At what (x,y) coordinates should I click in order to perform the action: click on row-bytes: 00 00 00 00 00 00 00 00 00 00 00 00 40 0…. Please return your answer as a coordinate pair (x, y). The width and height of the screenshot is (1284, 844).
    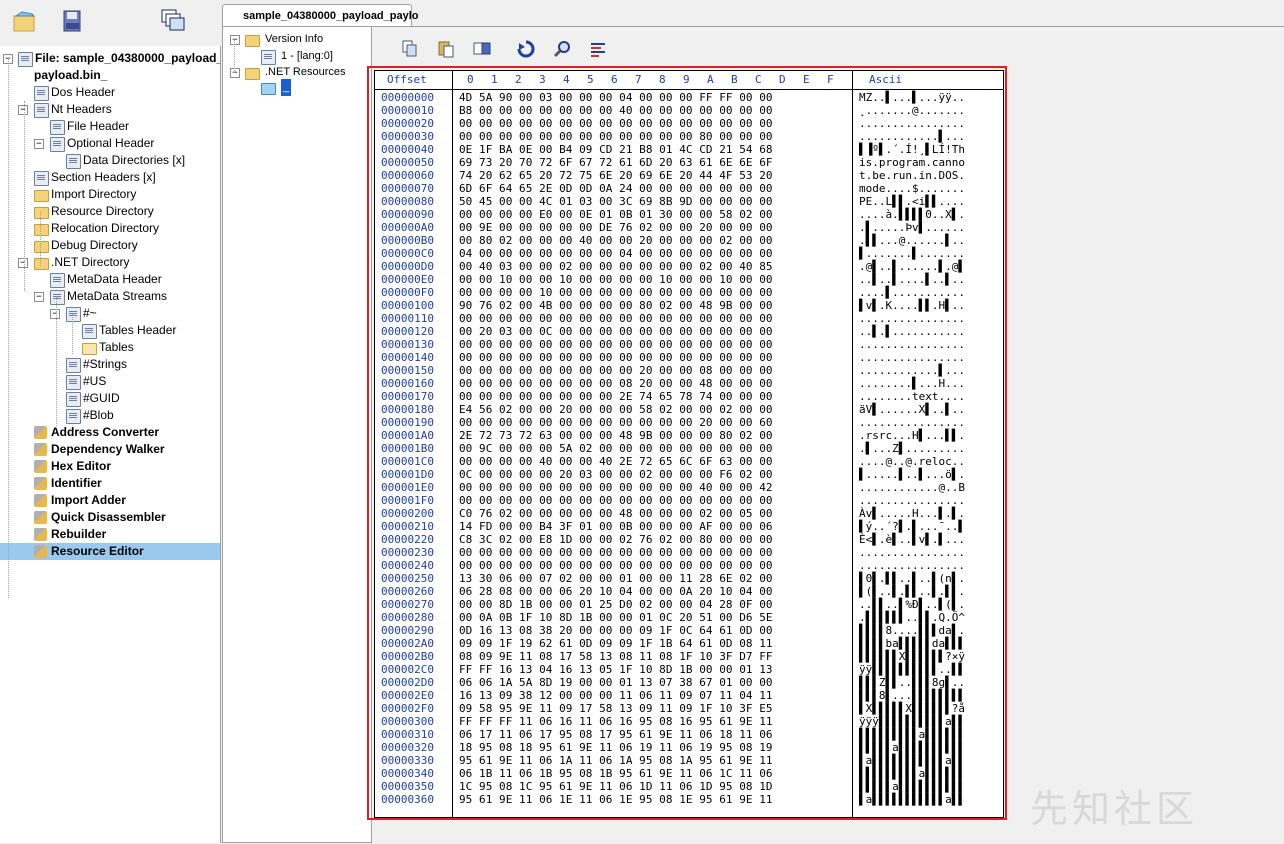
    Looking at the image, I should click on (616, 487).